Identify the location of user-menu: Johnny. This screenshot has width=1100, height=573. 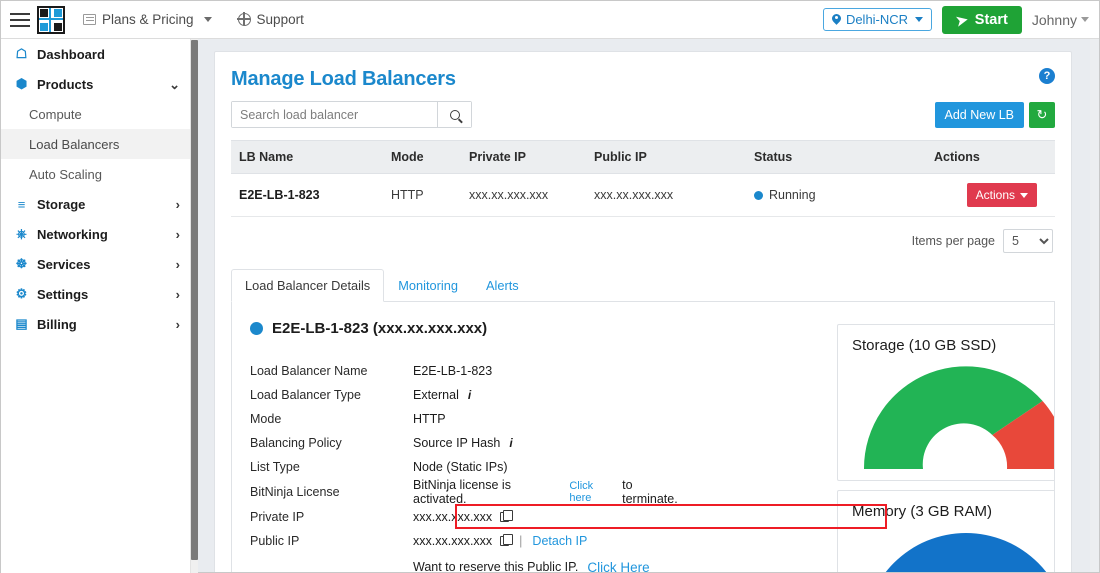
(1060, 20).